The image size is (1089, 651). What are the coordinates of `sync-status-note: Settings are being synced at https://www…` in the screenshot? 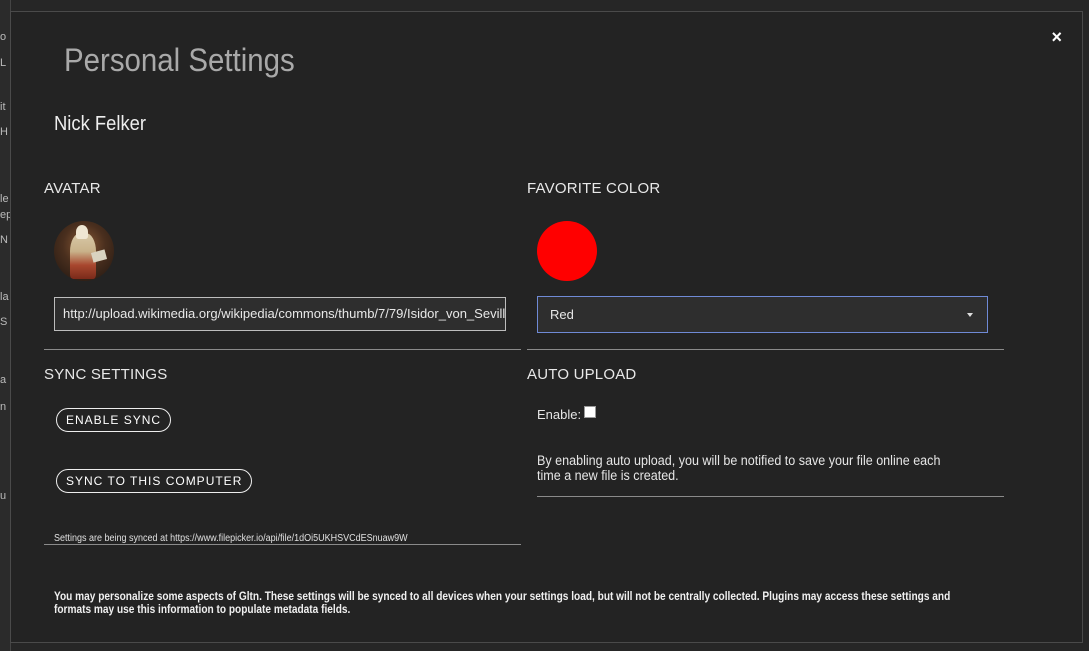 It's located at (231, 538).